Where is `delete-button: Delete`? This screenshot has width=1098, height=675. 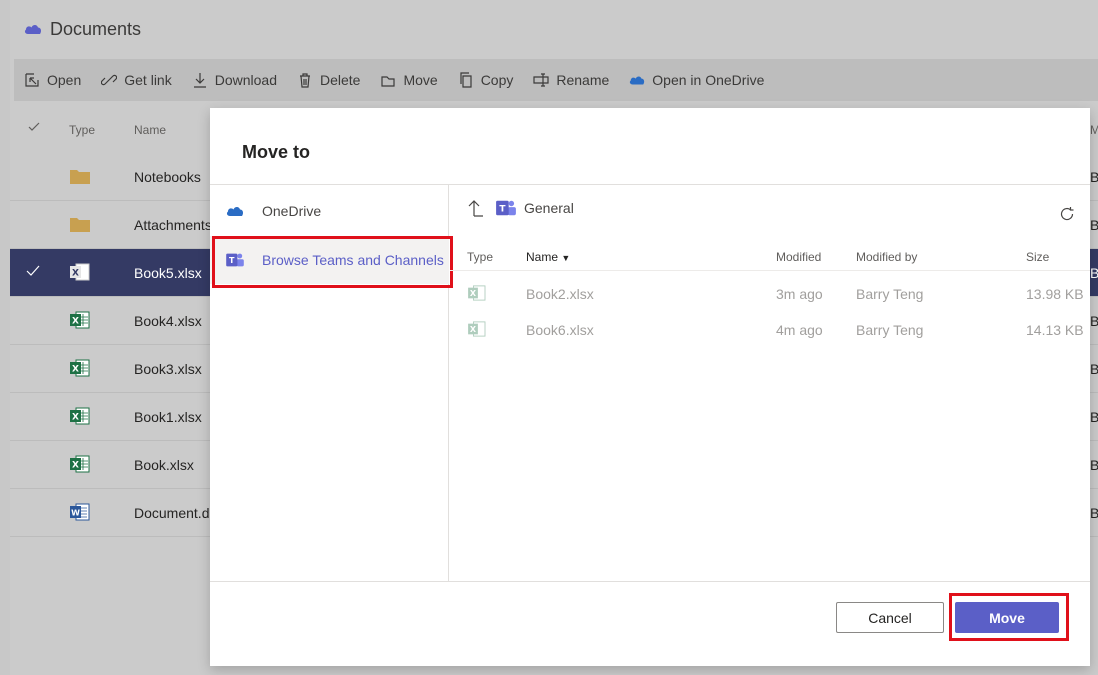 delete-button: Delete is located at coordinates (328, 80).